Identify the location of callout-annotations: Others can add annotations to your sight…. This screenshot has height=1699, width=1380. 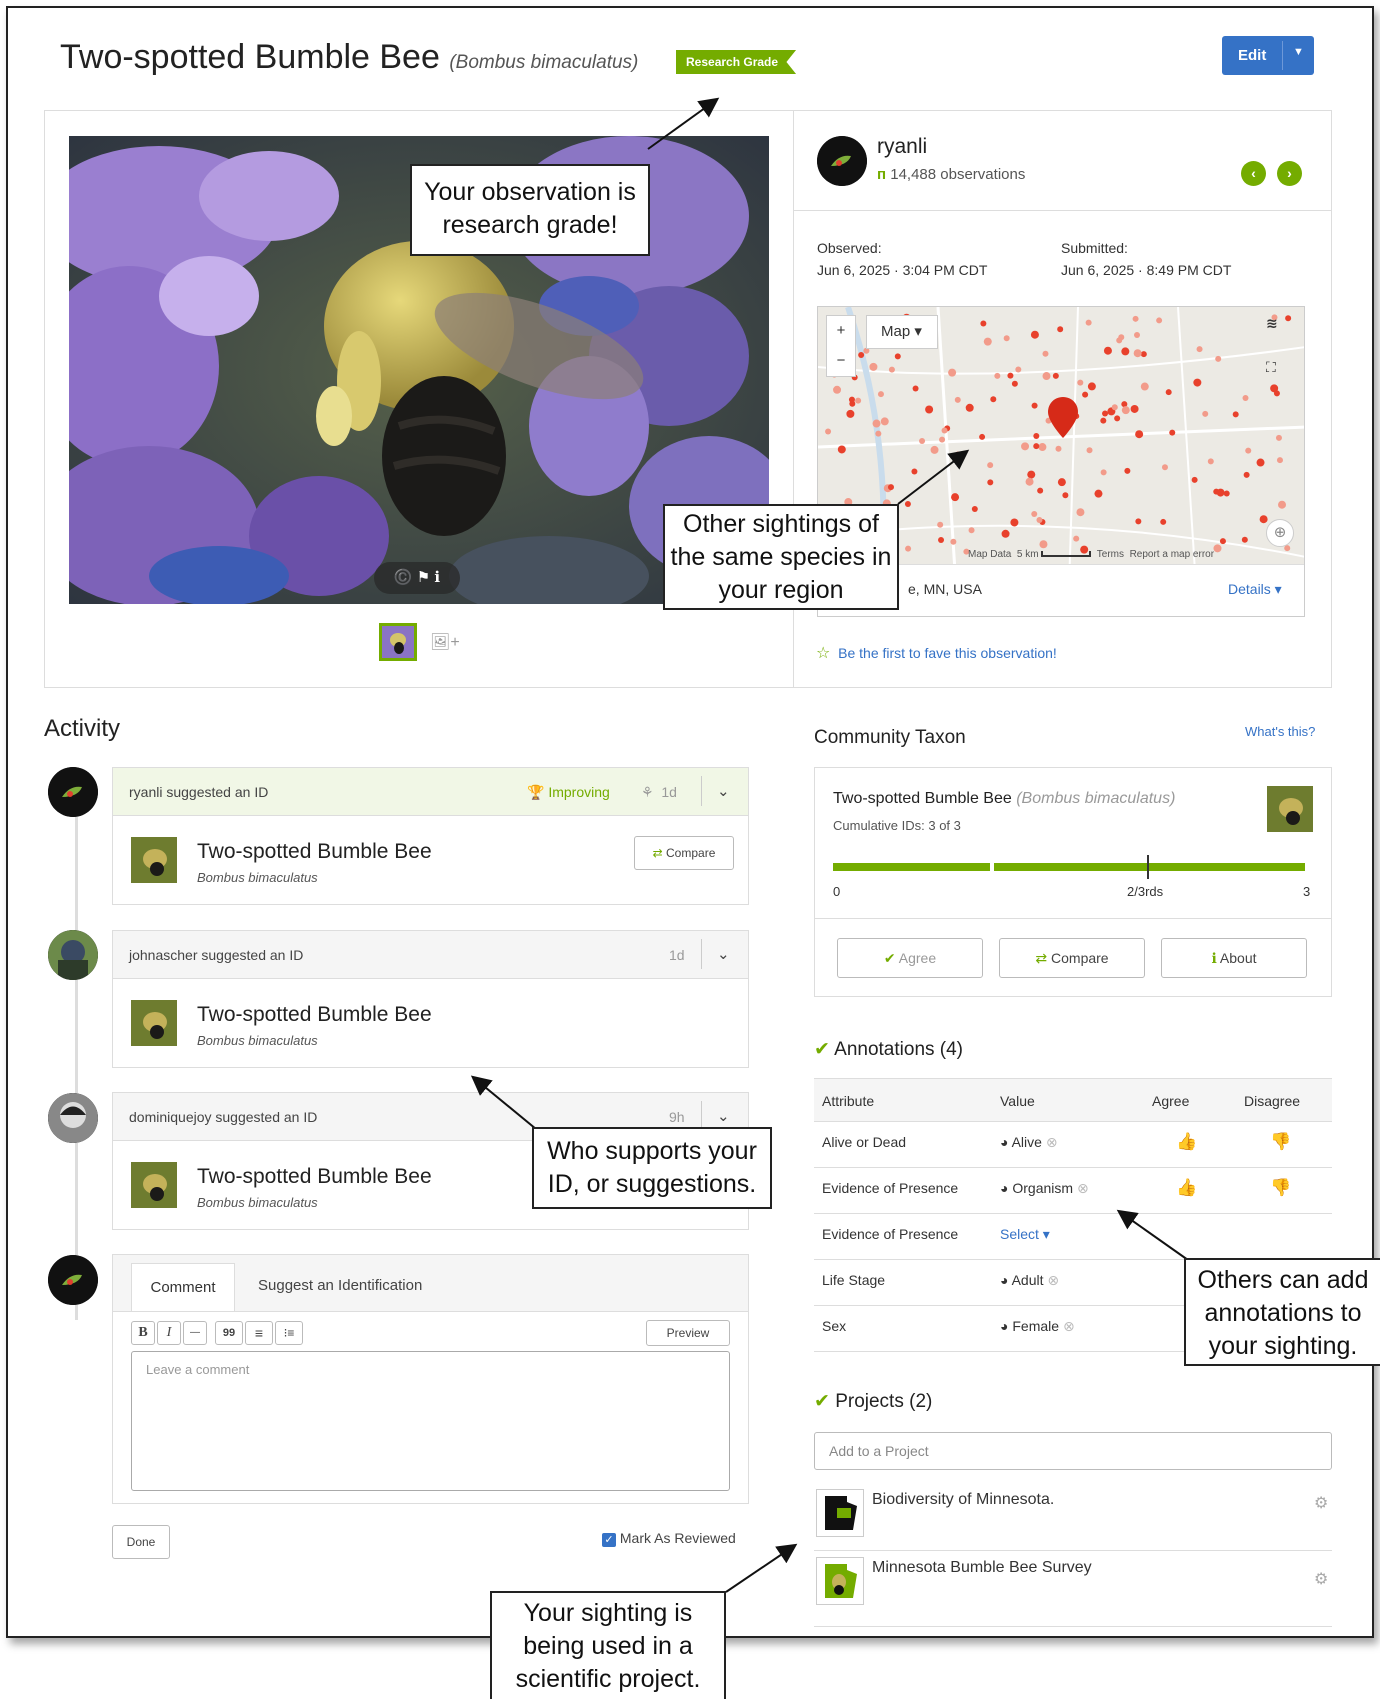
(1282, 1312).